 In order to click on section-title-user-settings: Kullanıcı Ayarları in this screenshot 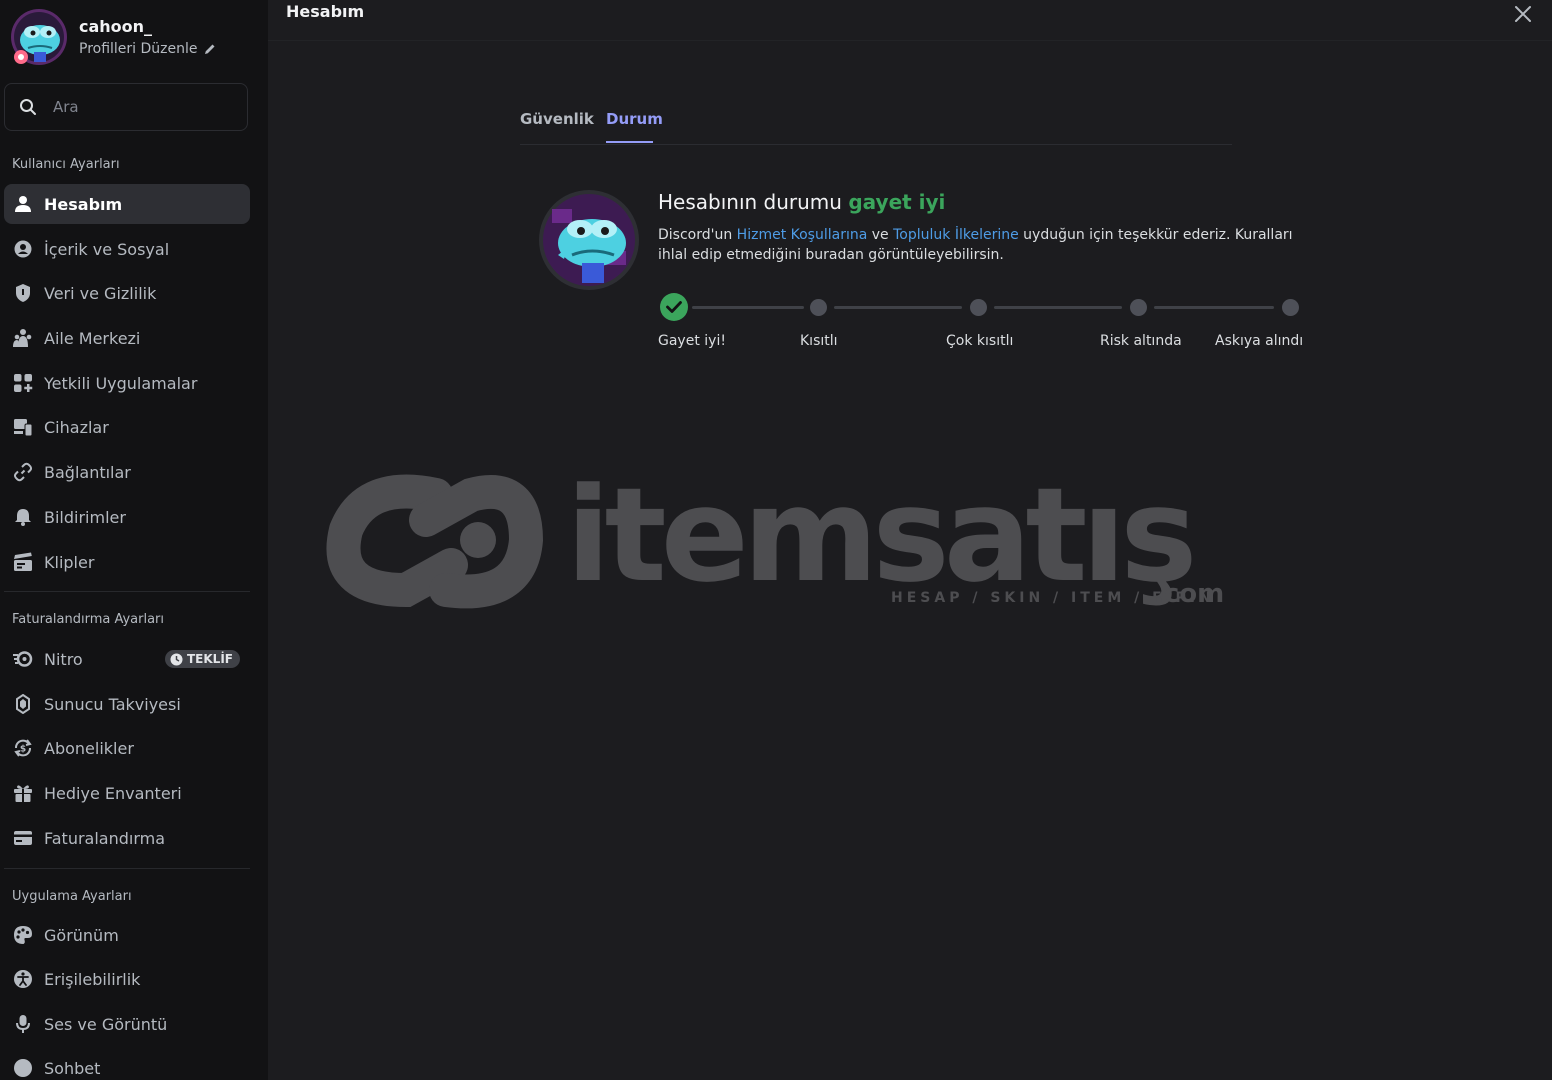, I will do `click(66, 164)`.